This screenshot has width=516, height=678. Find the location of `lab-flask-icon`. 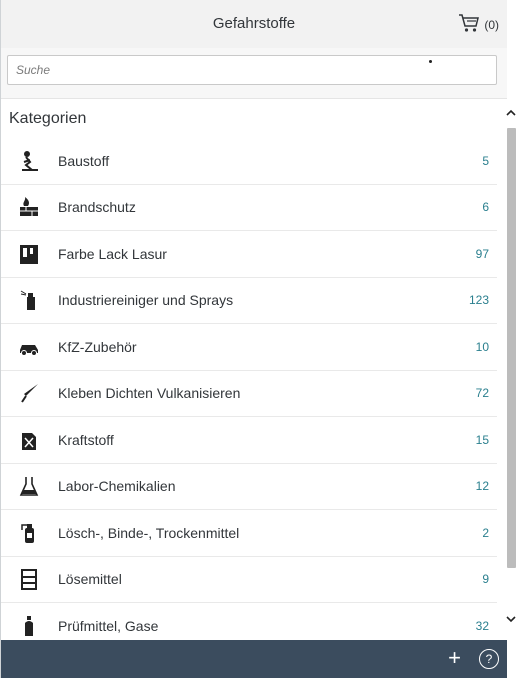

lab-flask-icon is located at coordinates (29, 486).